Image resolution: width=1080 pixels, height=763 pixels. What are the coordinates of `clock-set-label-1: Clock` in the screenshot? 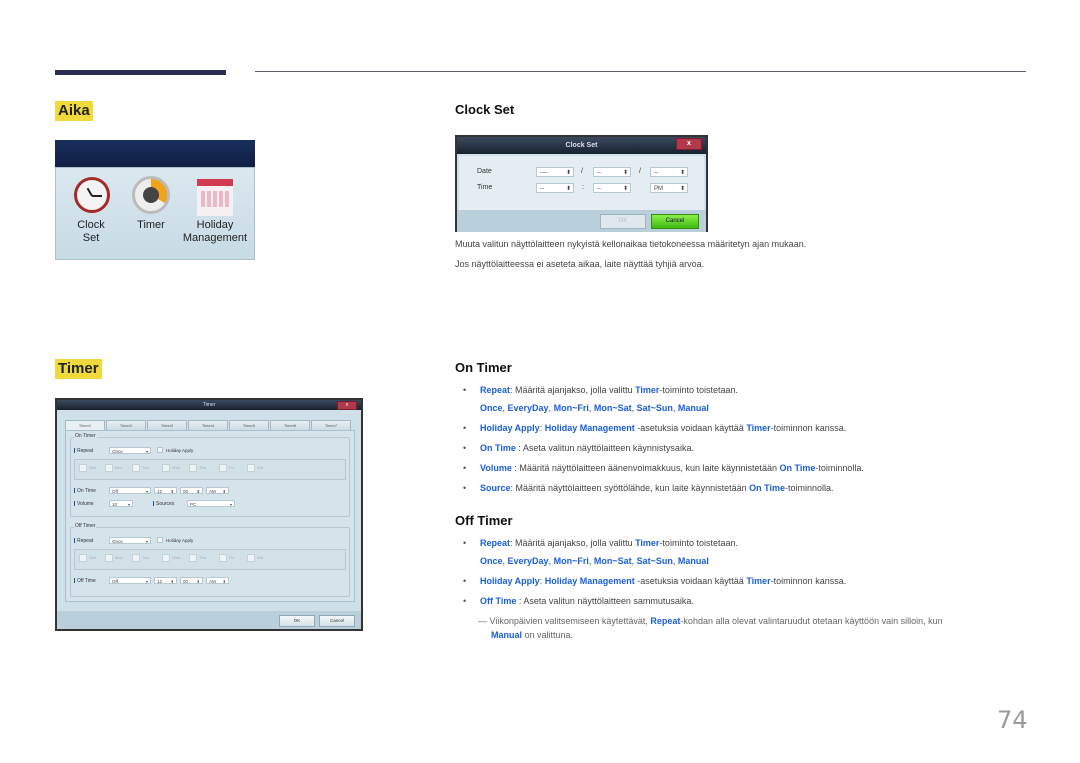 It's located at (91, 225).